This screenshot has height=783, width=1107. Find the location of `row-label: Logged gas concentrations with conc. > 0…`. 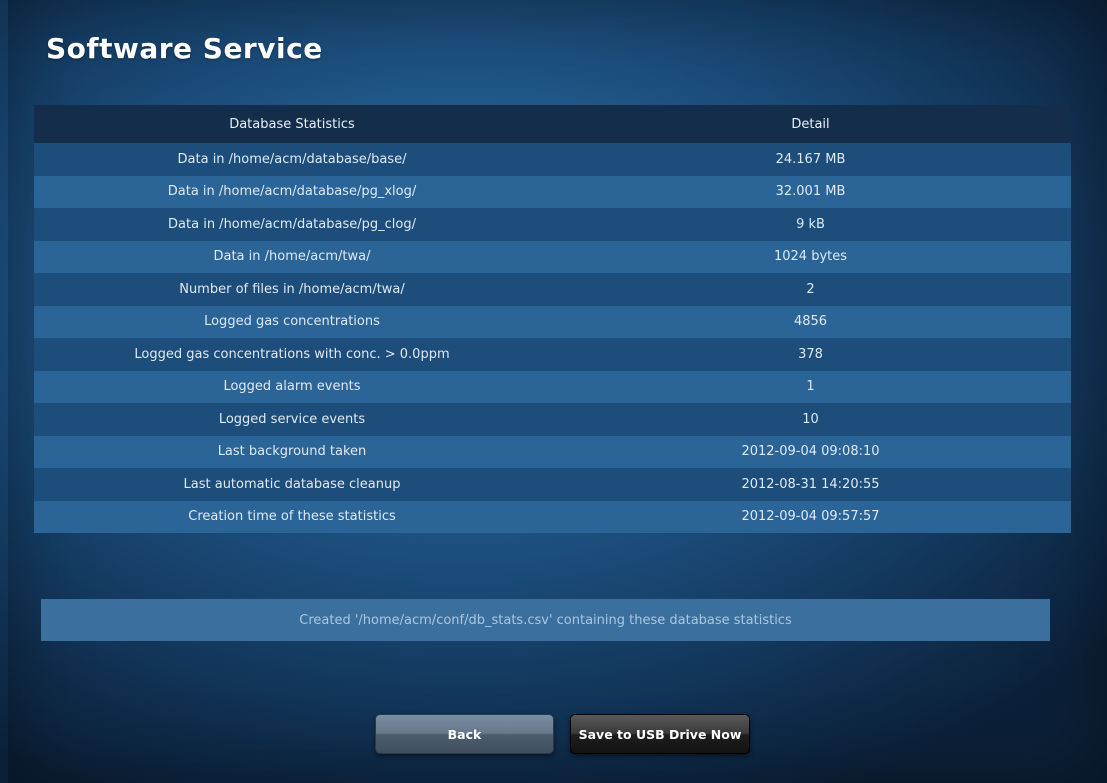

row-label: Logged gas concentrations with conc. > 0… is located at coordinates (292, 354).